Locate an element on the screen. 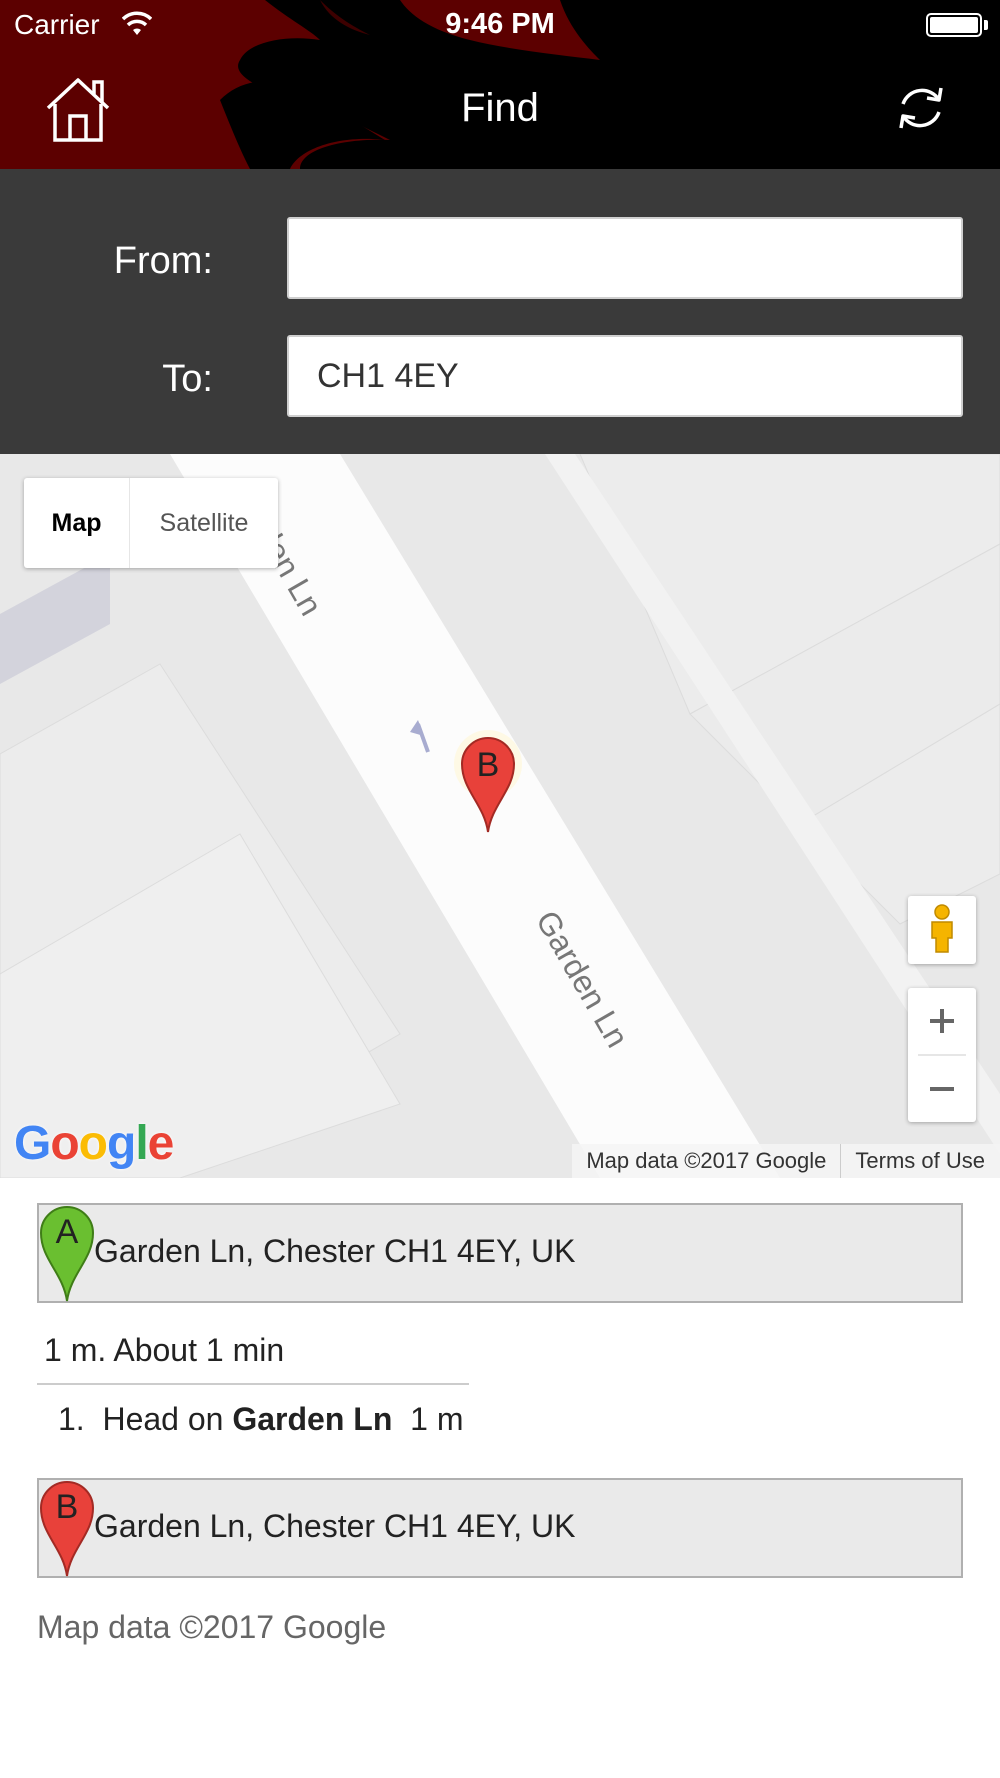 This screenshot has height=1778, width=1000. marker-b-small-icon: B is located at coordinates (67, 1529).